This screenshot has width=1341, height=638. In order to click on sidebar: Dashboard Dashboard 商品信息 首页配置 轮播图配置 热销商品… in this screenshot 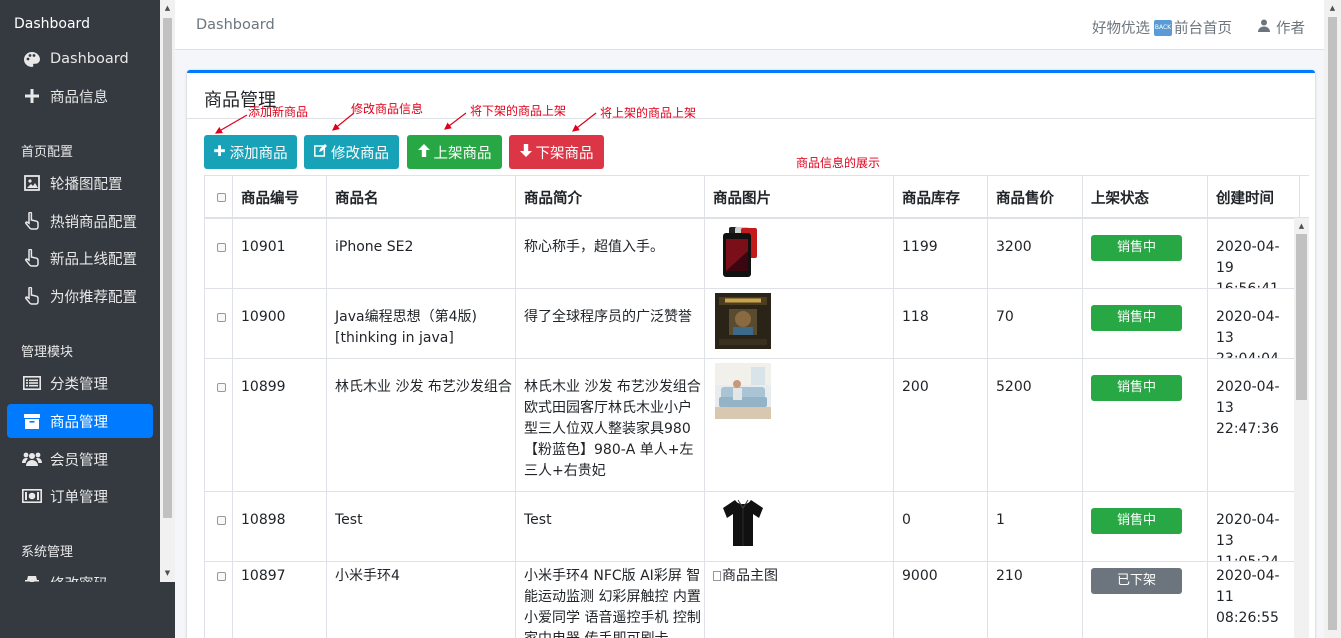, I will do `click(87, 319)`.